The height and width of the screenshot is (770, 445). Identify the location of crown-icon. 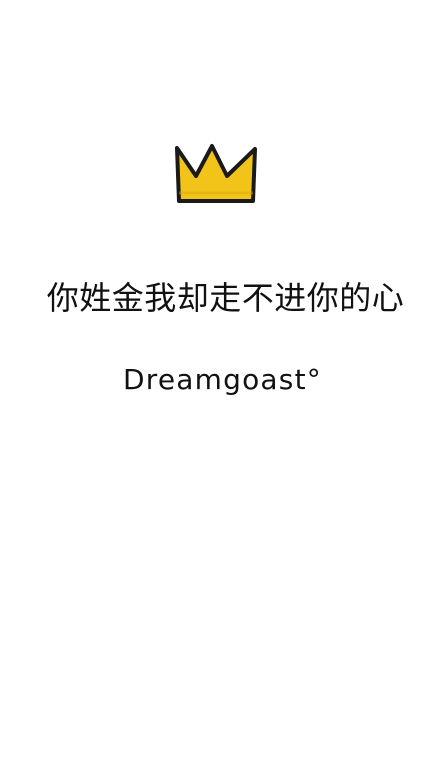
(216, 173).